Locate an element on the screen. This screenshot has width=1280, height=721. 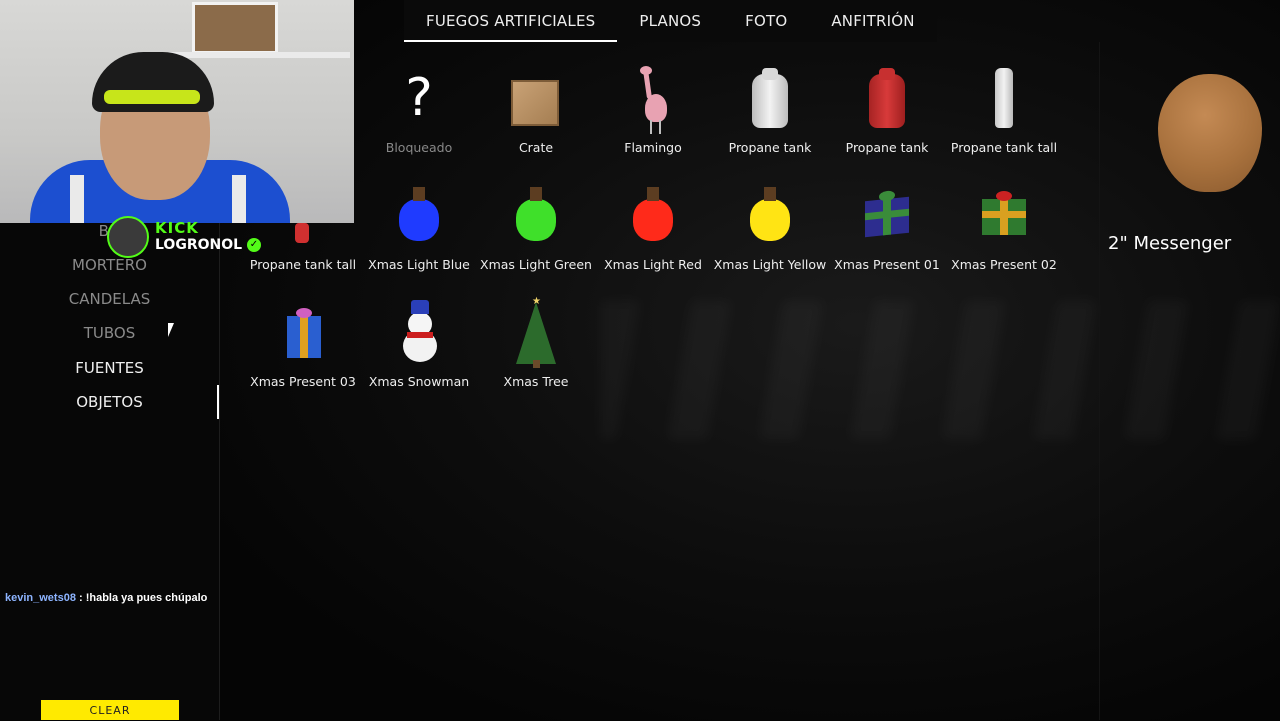
kick-logo: KICK is located at coordinates (177, 228).